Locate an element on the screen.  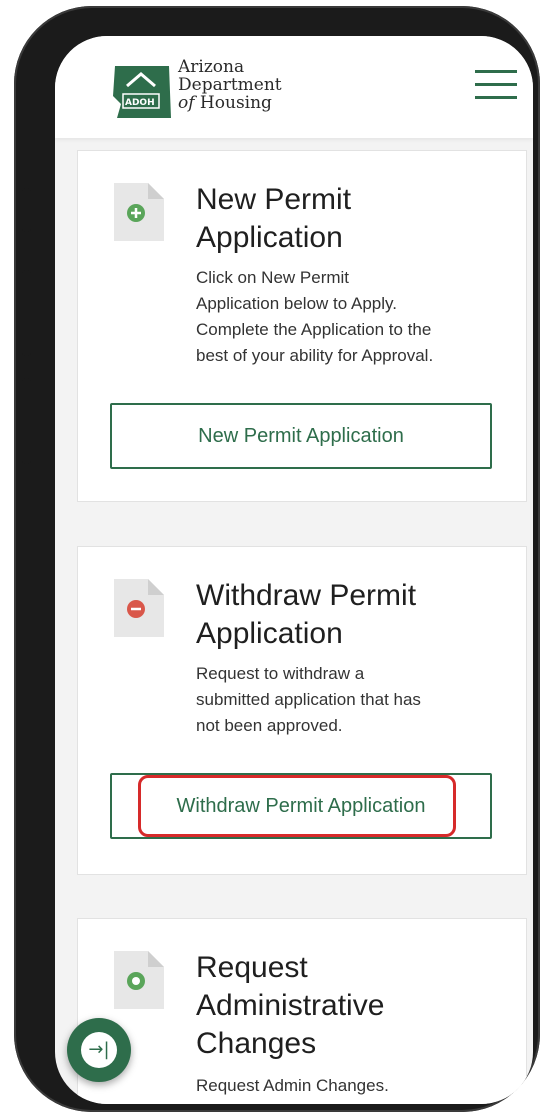
phone-volume-up-button is located at coordinates (26, 313).